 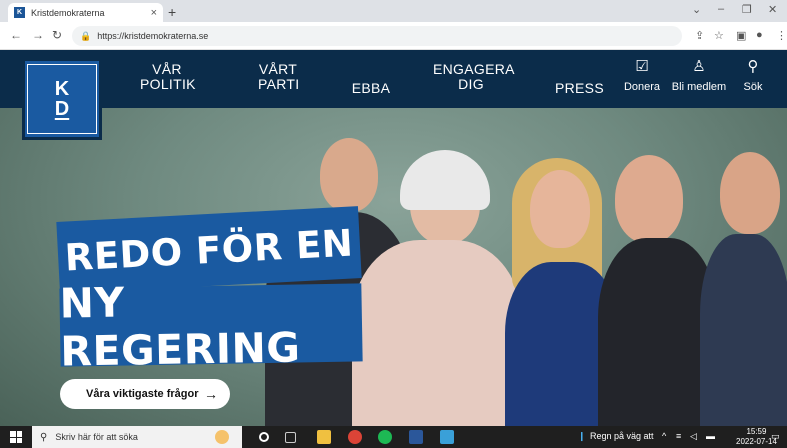 What do you see at coordinates (167, 69) in the screenshot?
I see `nav-label-line1: VÅR` at bounding box center [167, 69].